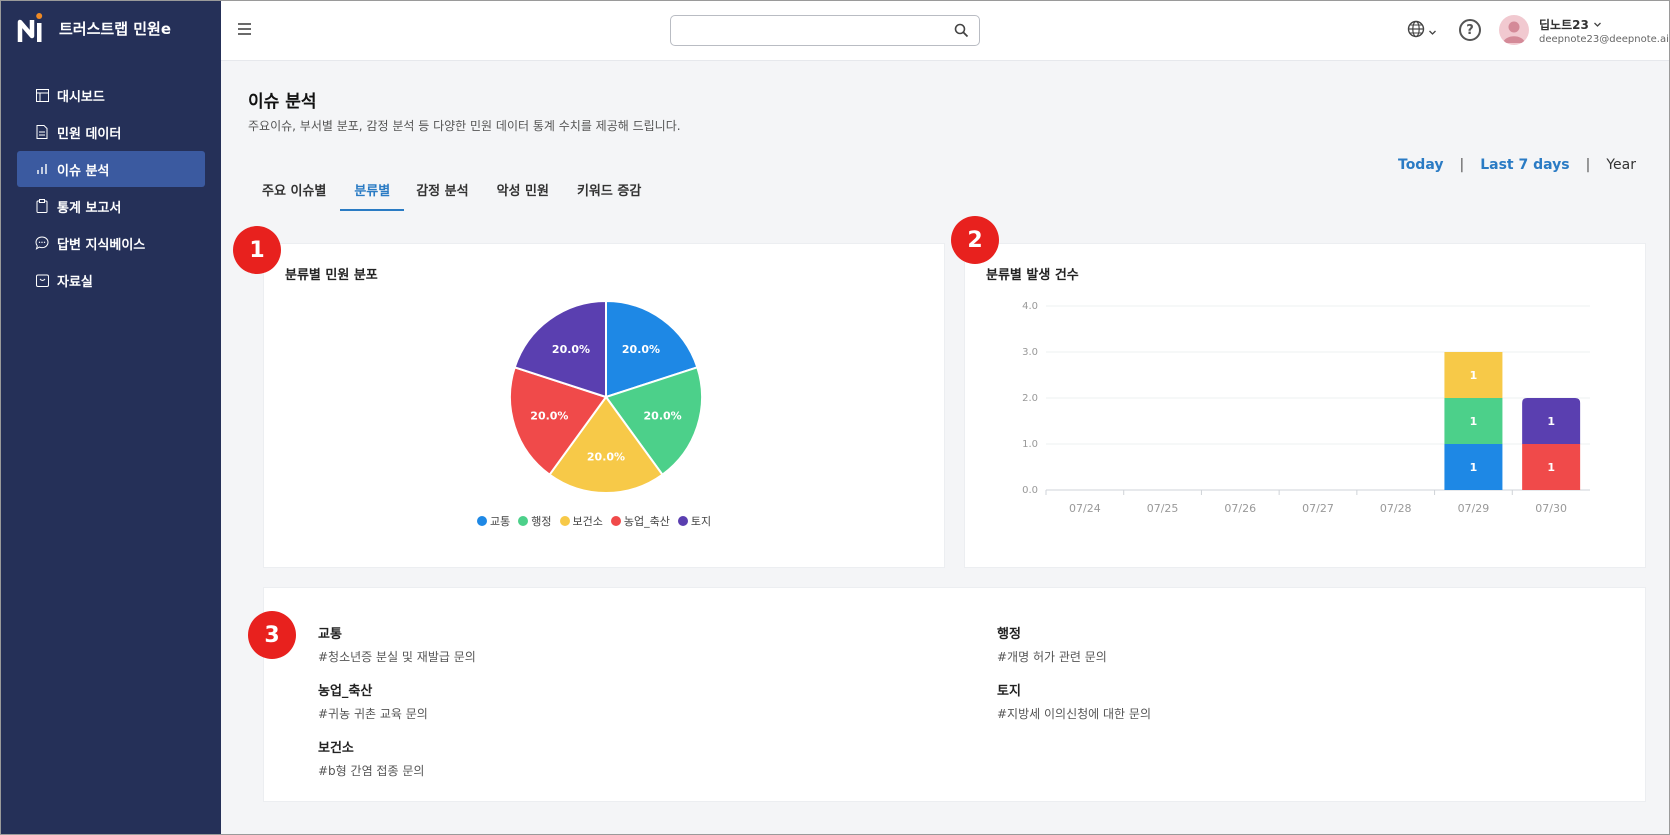 The width and height of the screenshot is (1670, 835). I want to click on range-last-7-days: Last 7 days, so click(1524, 165).